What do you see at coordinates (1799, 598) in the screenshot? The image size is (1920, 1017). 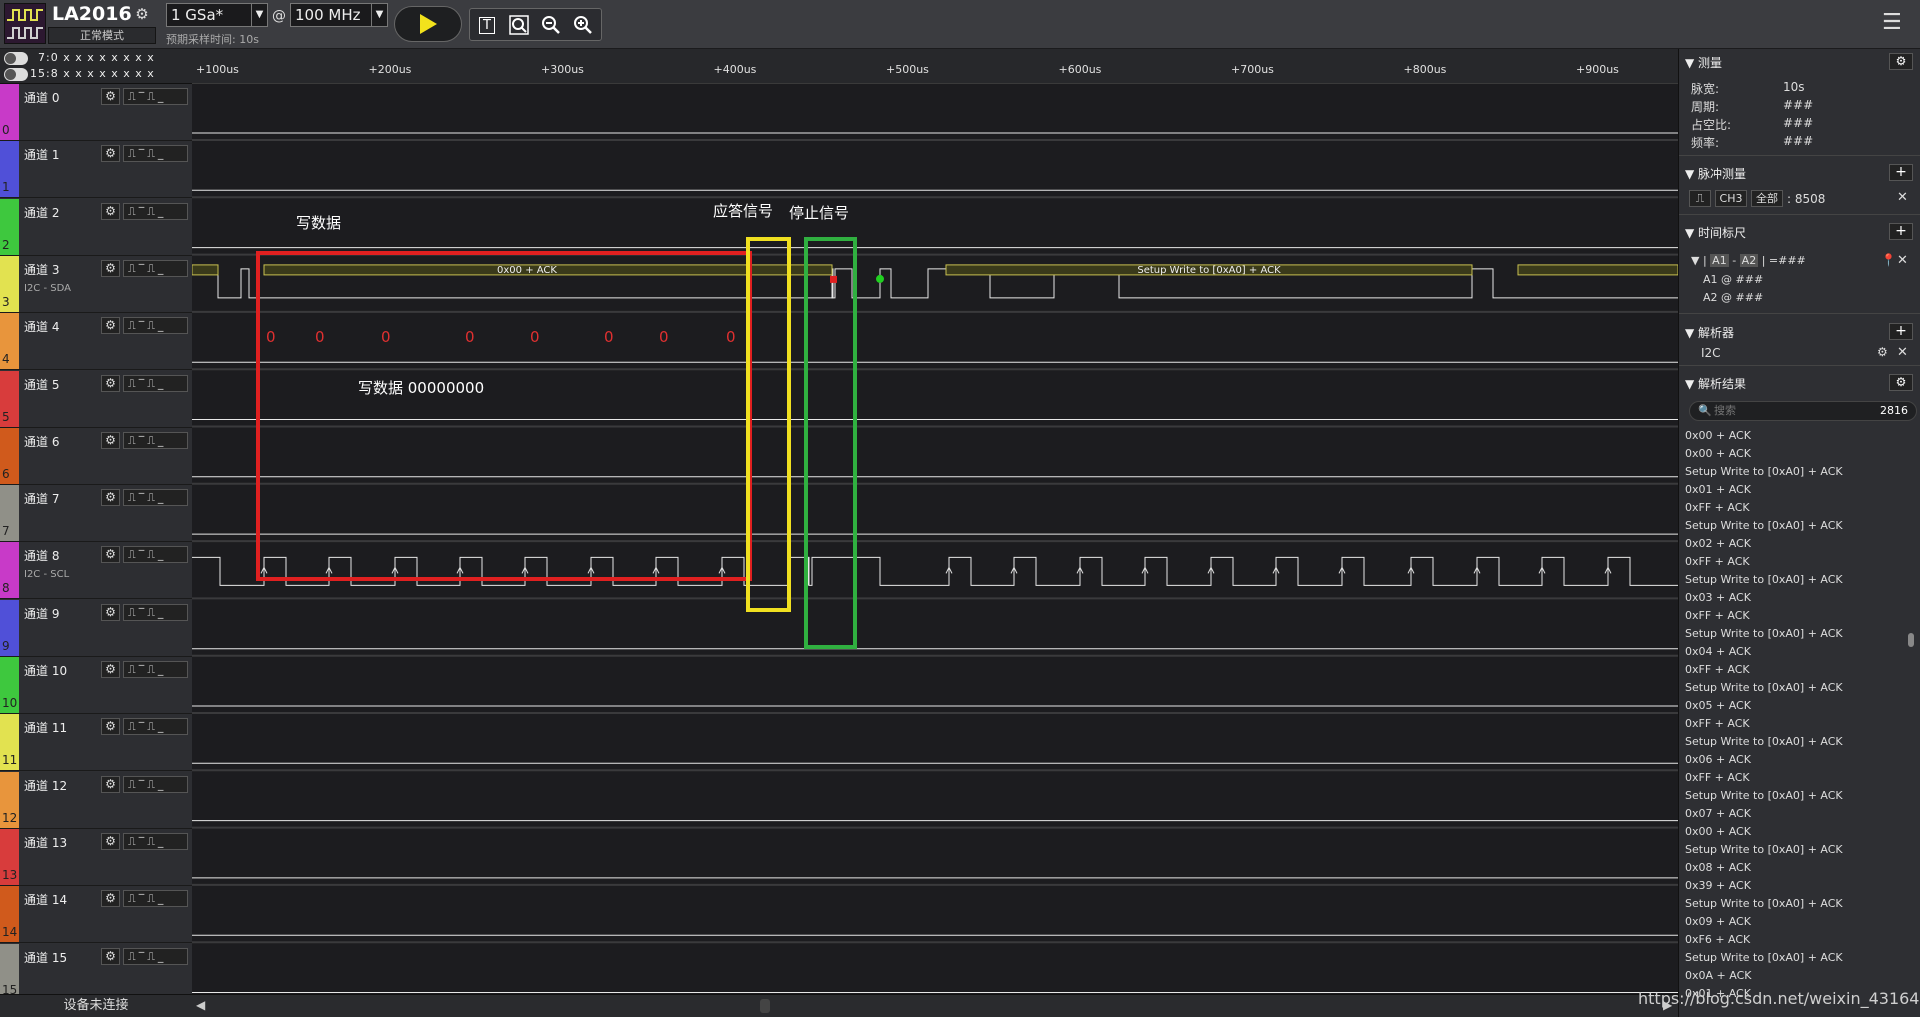 I see `result-item: 0x03 + ACK` at bounding box center [1799, 598].